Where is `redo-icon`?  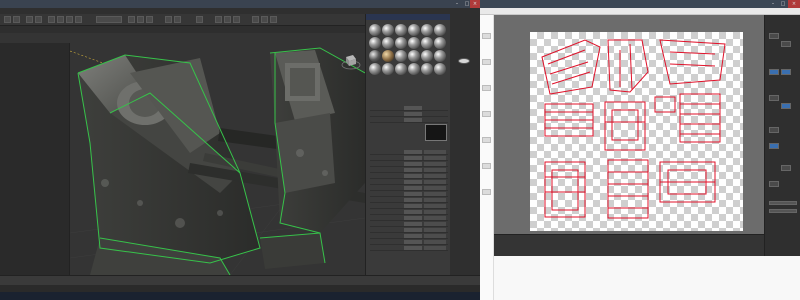
redo-icon is located at coordinates (16, 19).